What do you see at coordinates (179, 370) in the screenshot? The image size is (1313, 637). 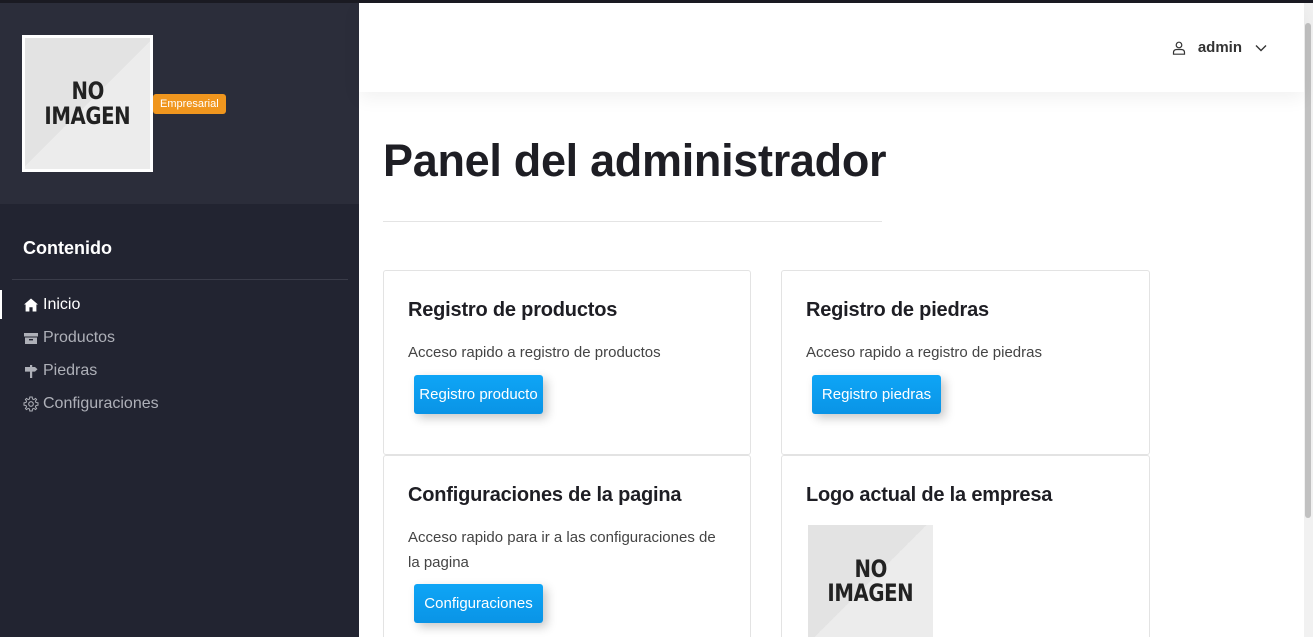 I see `sidebar-item-piedras: Piedras` at bounding box center [179, 370].